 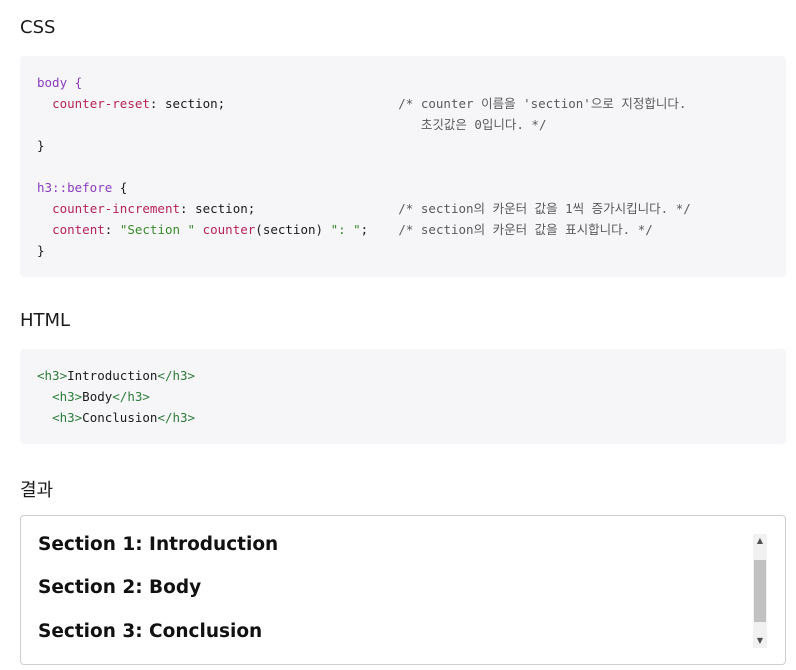 What do you see at coordinates (157, 229) in the screenshot?
I see `string: "Section "` at bounding box center [157, 229].